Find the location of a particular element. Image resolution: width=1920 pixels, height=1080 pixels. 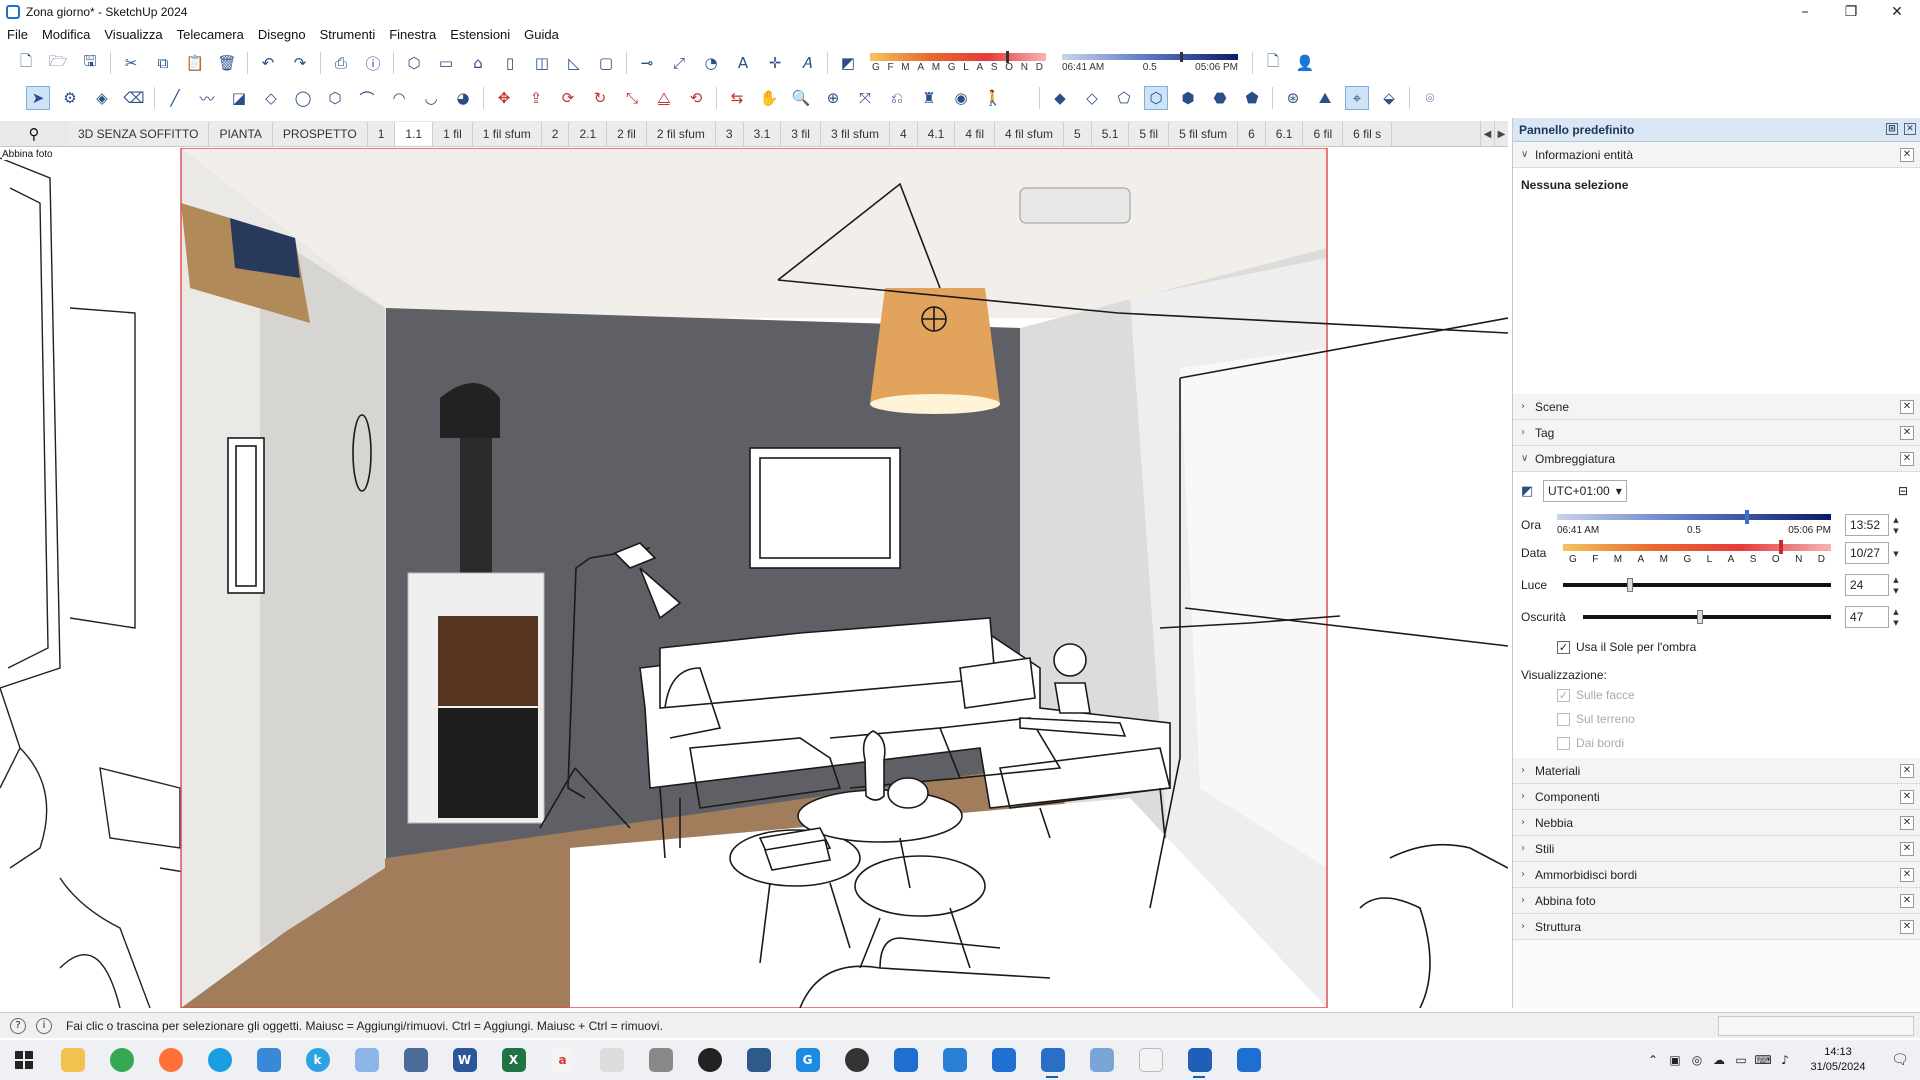

tray-cloud-icon: ☁ is located at coordinates (1719, 1060).